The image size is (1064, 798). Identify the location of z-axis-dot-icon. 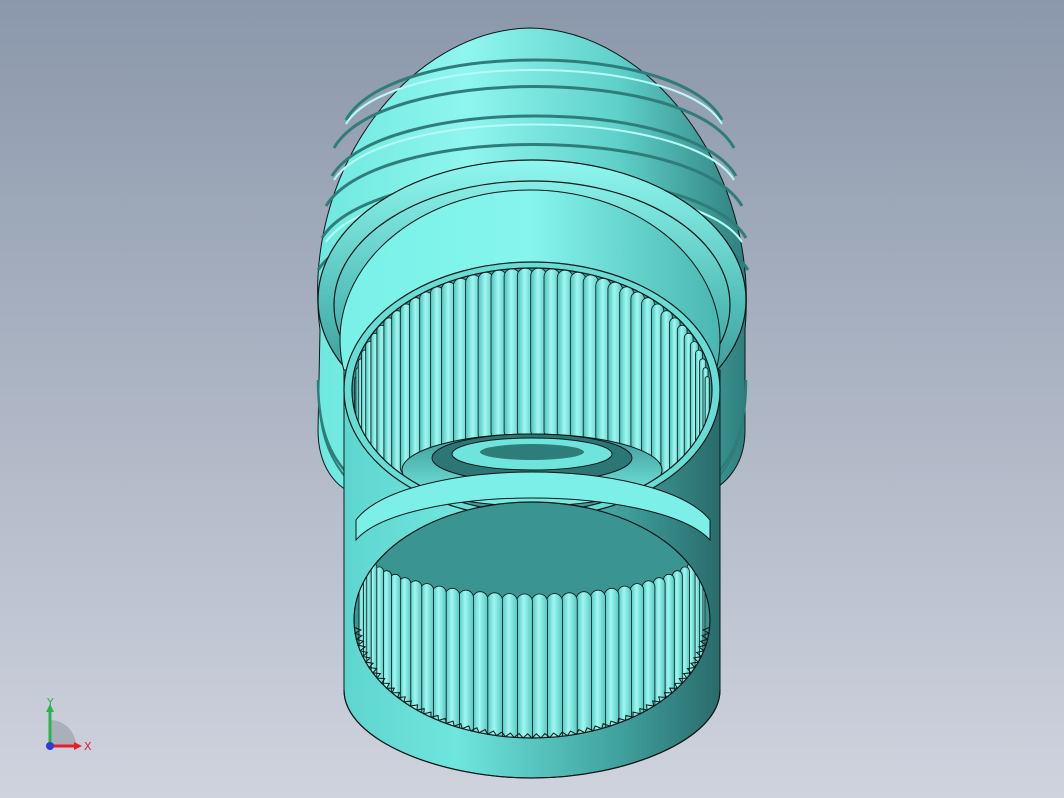
(50, 746).